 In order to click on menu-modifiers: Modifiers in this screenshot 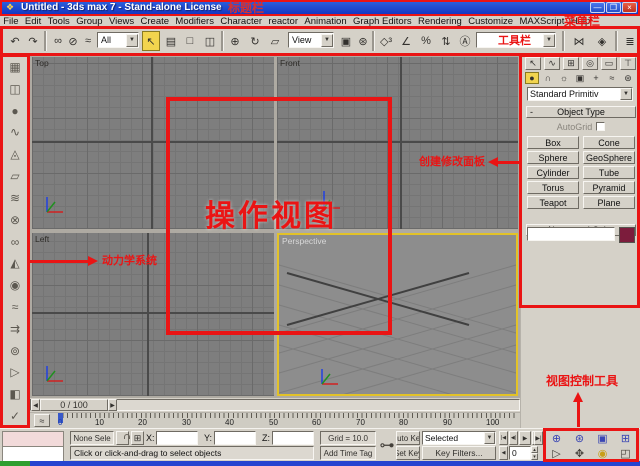, I will do `click(194, 21)`.